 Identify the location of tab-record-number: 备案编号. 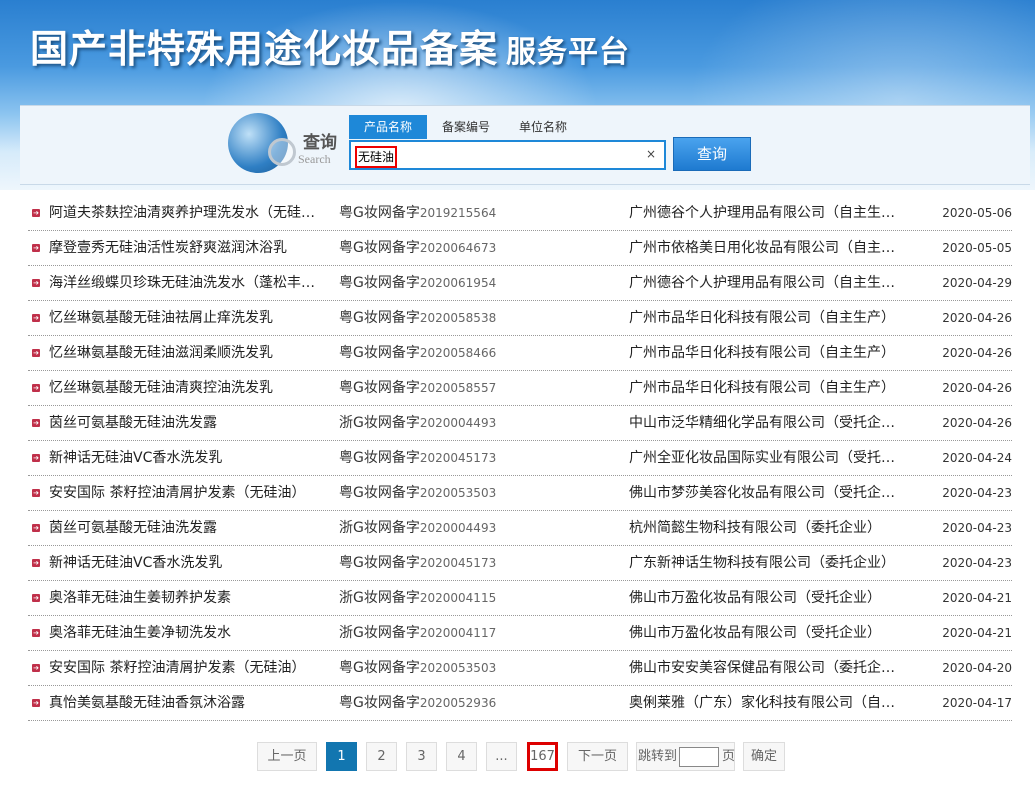
(466, 127).